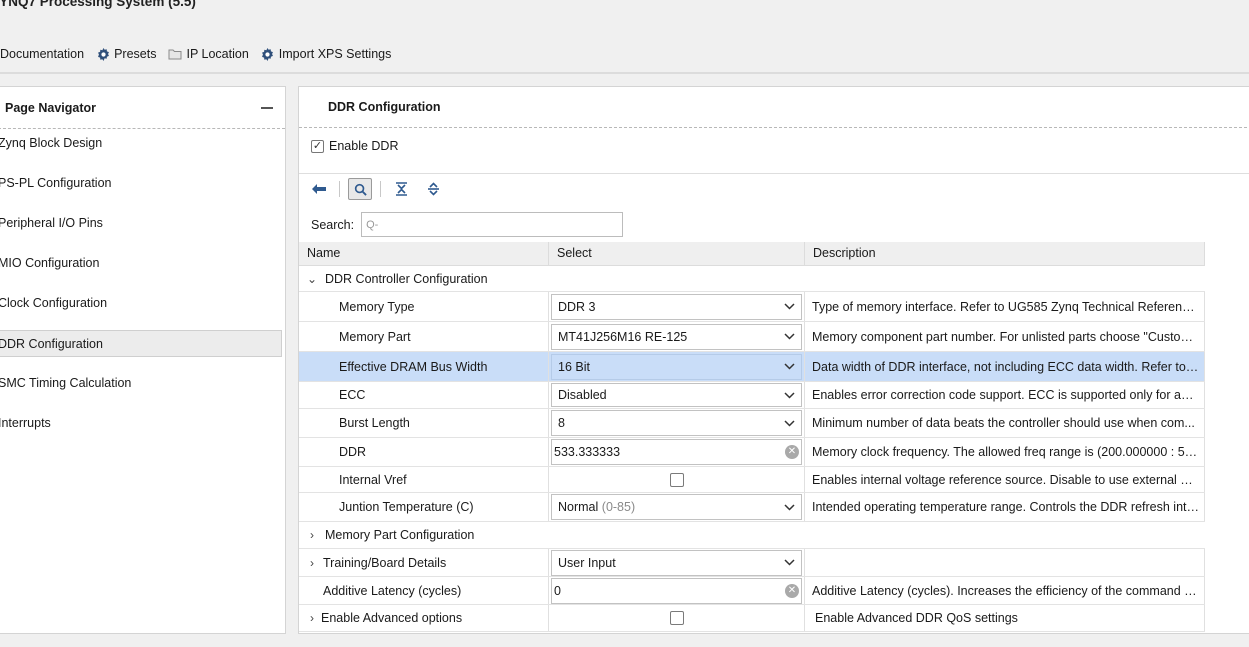 The width and height of the screenshot is (1249, 647). Describe the element at coordinates (208, 54) in the screenshot. I see `ip-location-button: IP Location` at that location.